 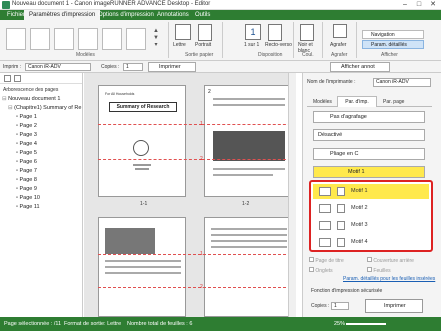 I want to click on pattern-1-icon, so click(x=325, y=191).